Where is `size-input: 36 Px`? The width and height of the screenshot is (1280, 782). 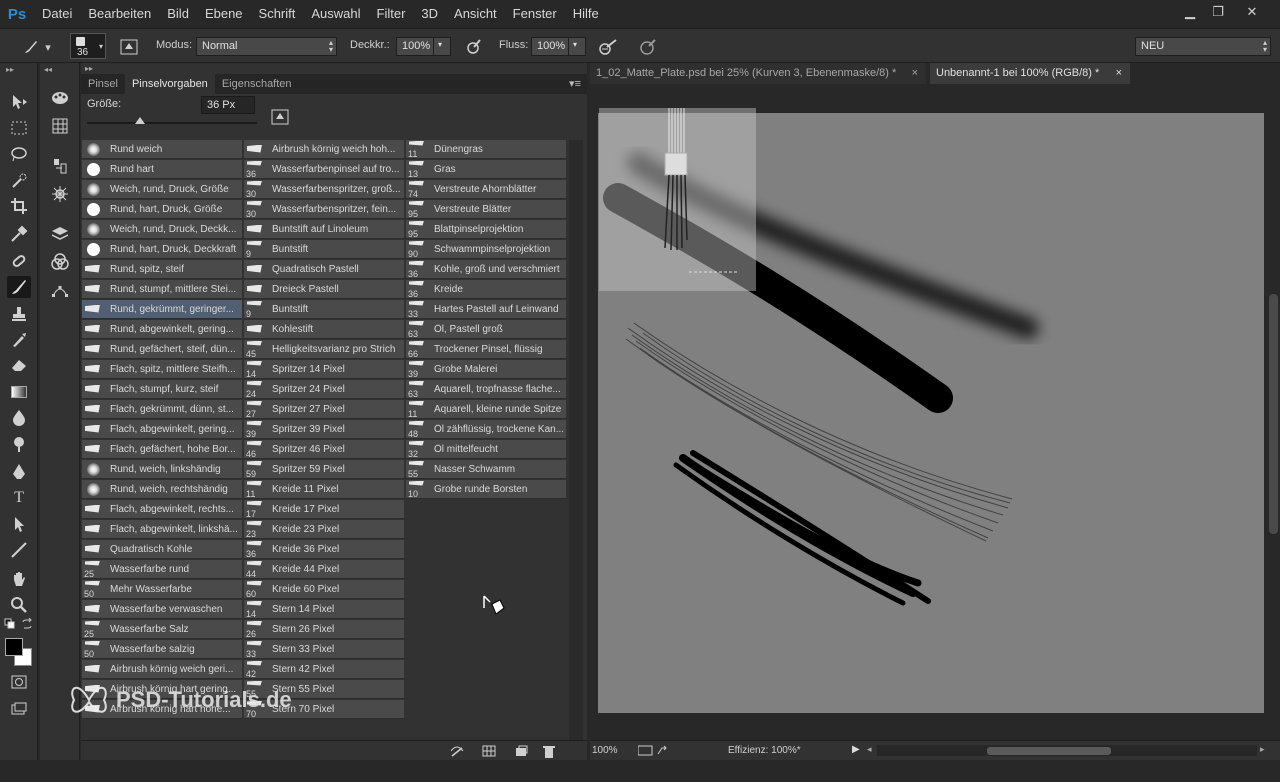 size-input: 36 Px is located at coordinates (228, 105).